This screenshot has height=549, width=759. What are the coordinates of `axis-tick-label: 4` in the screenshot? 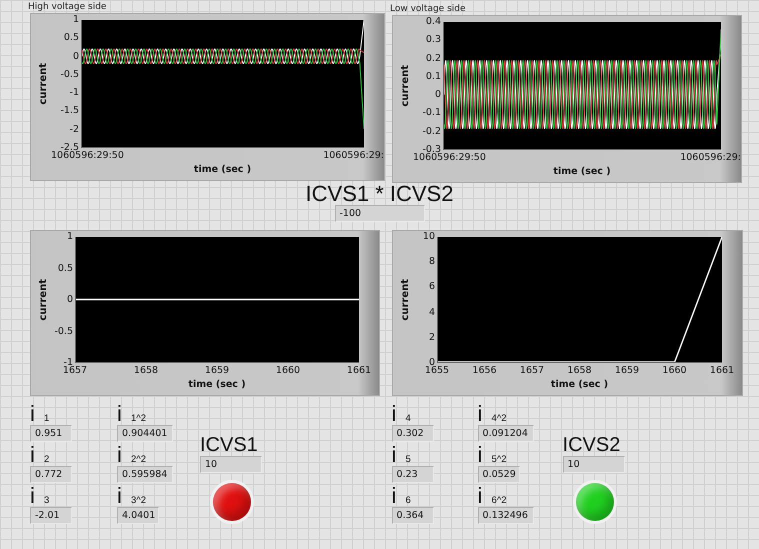 It's located at (431, 312).